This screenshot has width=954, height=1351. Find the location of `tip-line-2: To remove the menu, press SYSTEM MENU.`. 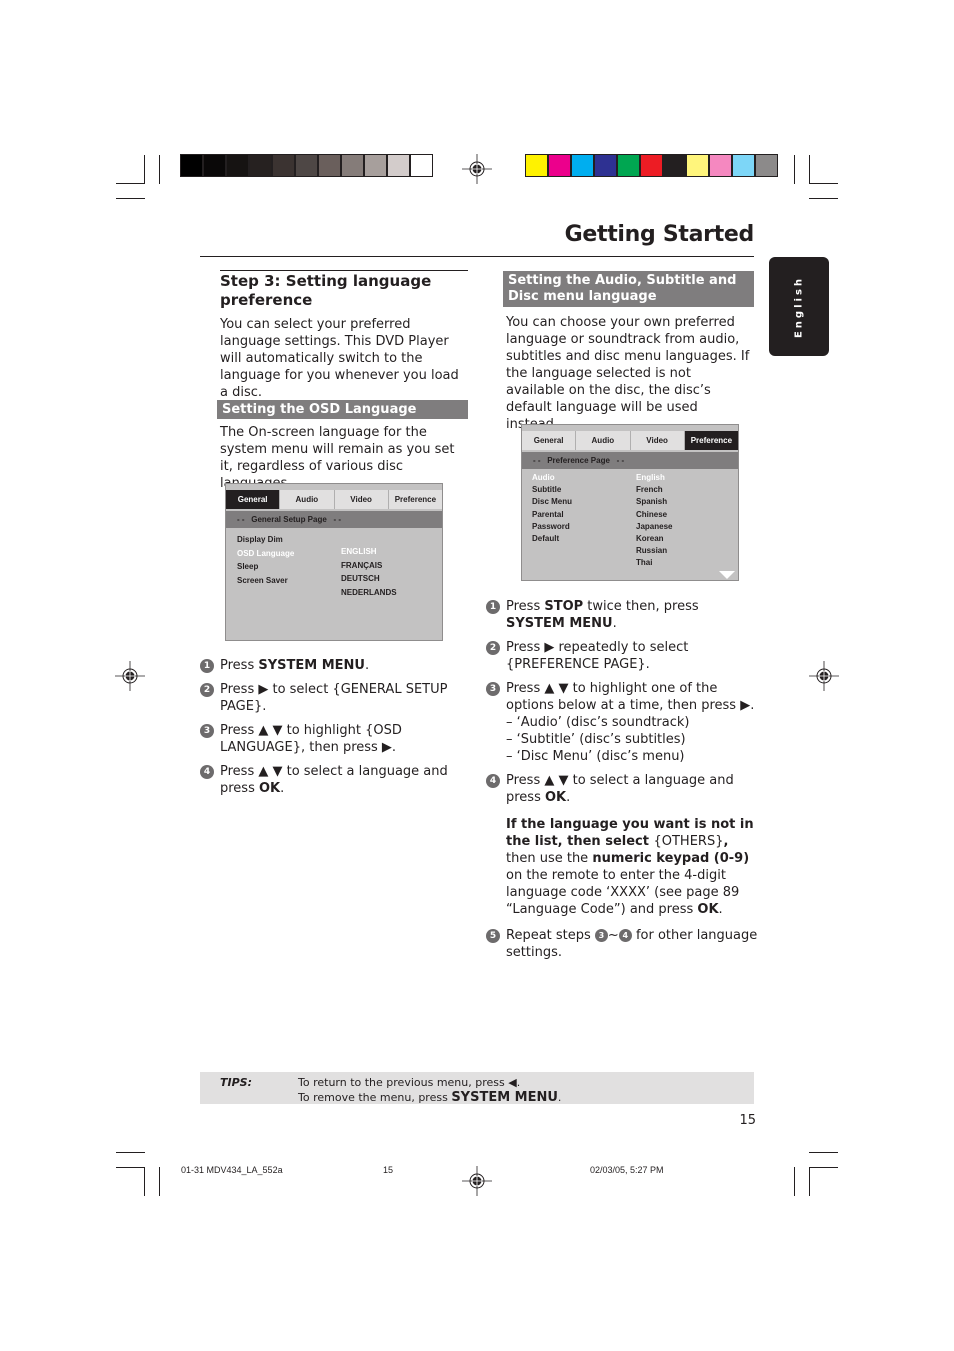

tip-line-2: To remove the menu, press SYSTEM MENU. is located at coordinates (429, 1097).